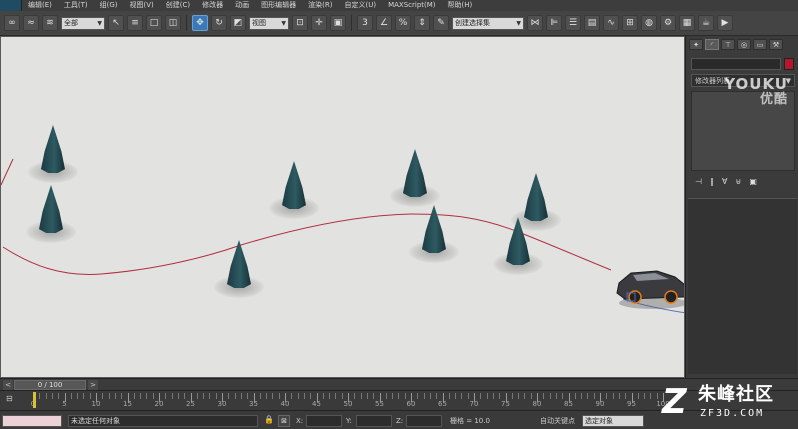 The image size is (798, 429). Describe the element at coordinates (12, 23) in the screenshot. I see `link-icon: ∞` at that location.